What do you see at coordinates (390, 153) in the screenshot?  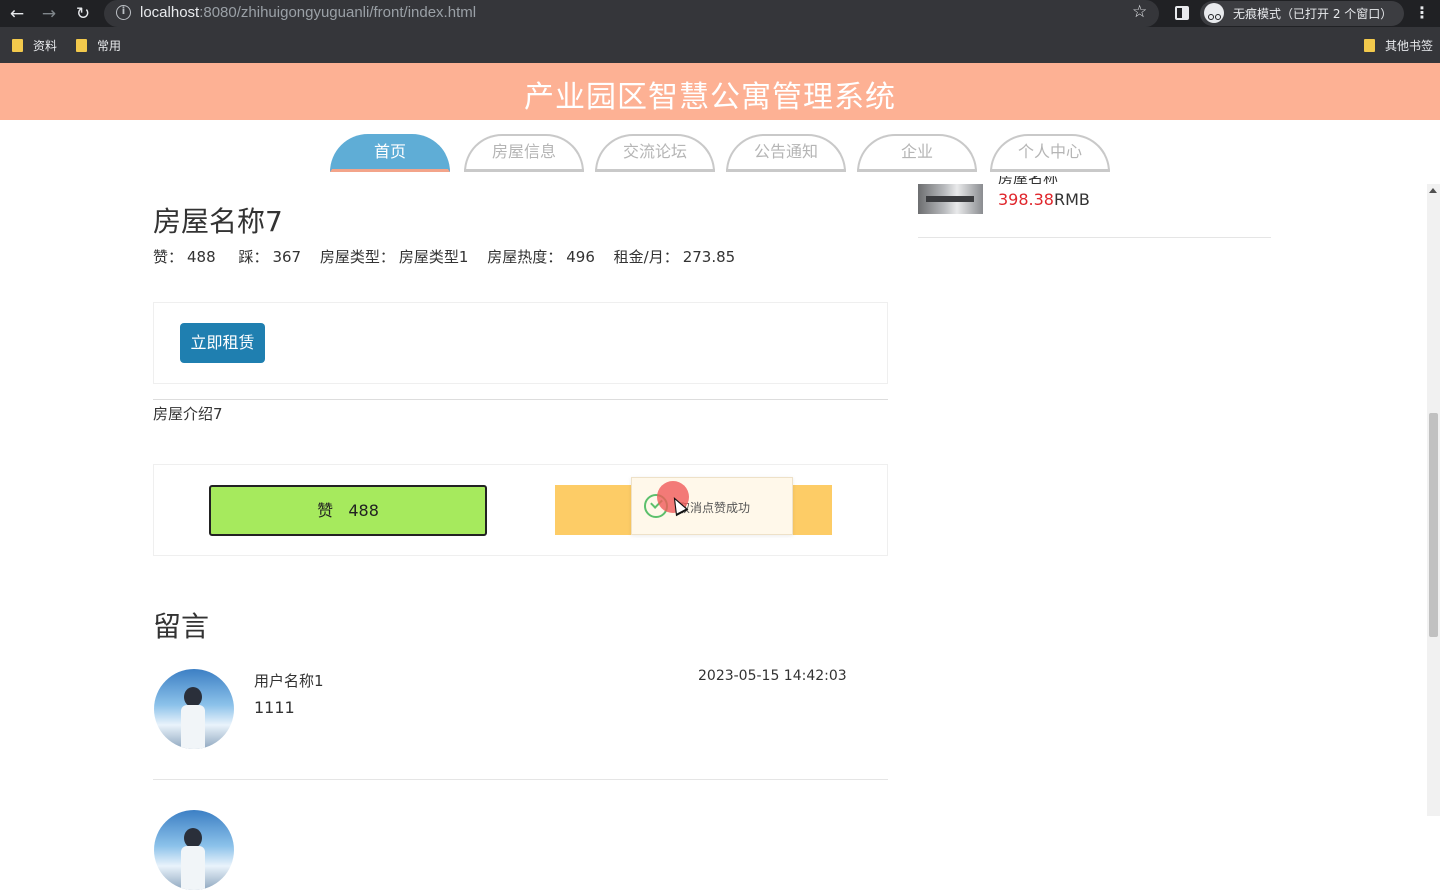 I see `tab-home: 首页` at bounding box center [390, 153].